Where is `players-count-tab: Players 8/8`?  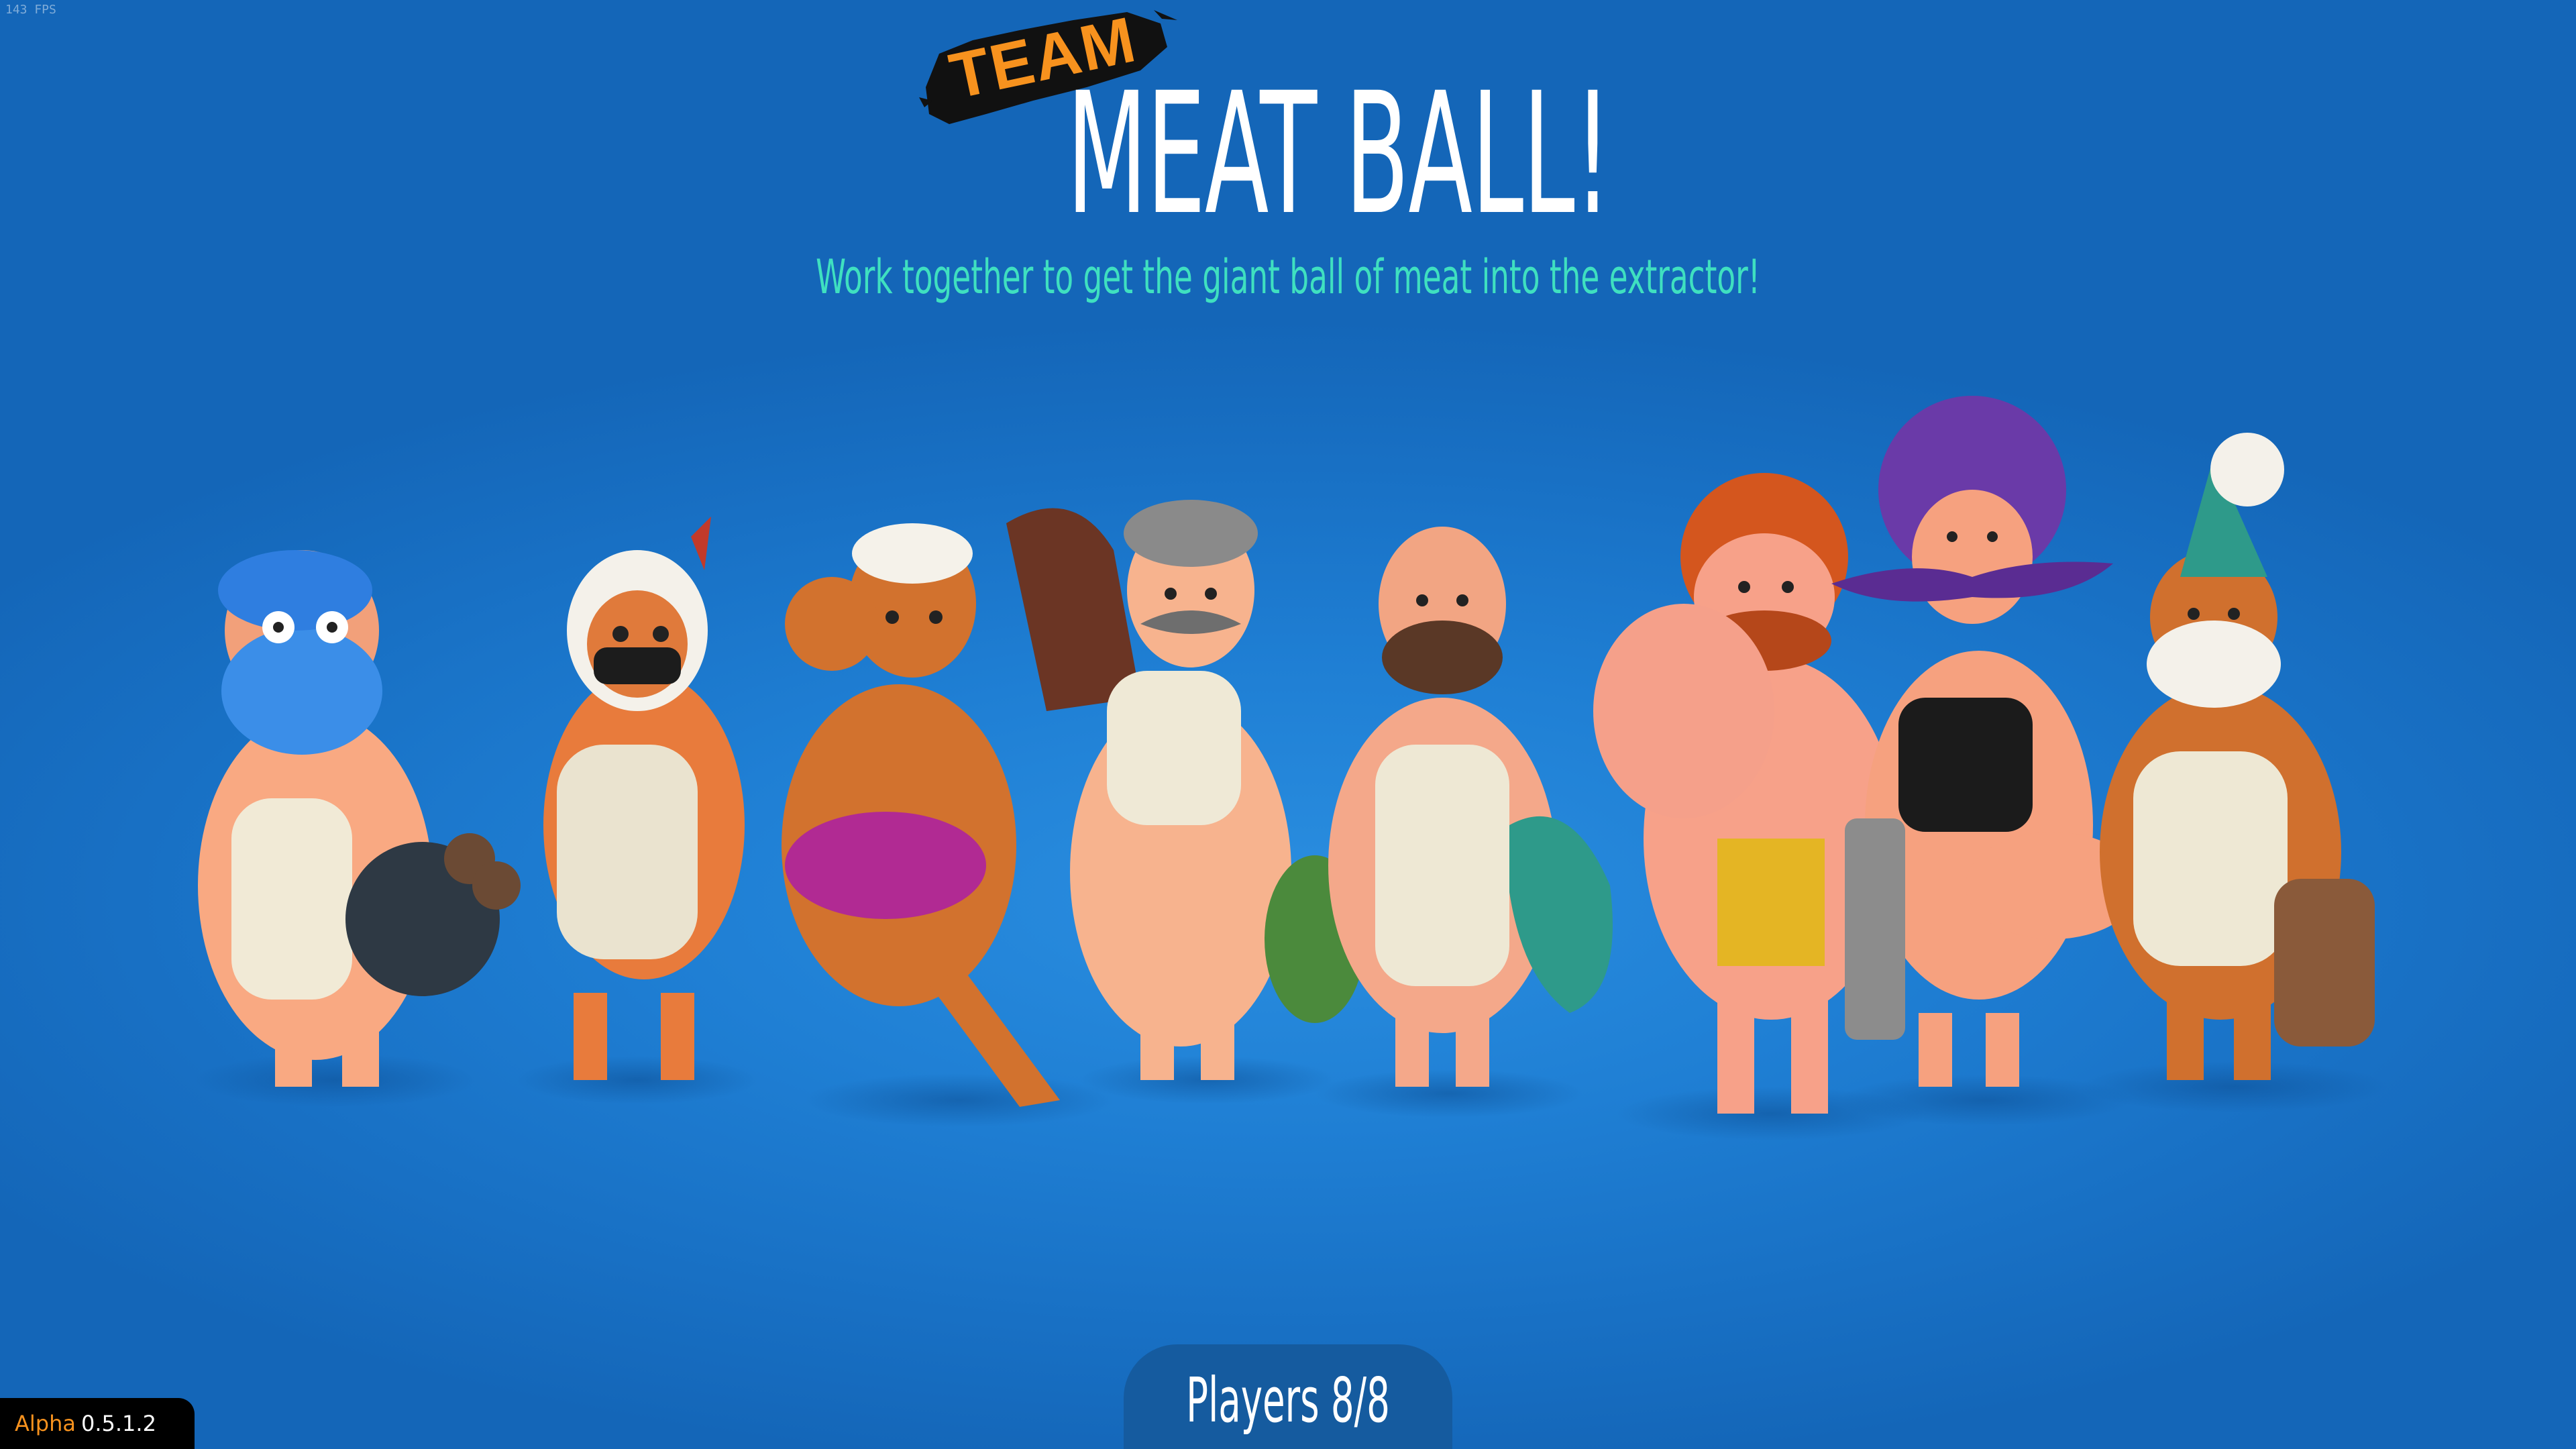 players-count-tab: Players 8/8 is located at coordinates (1288, 1396).